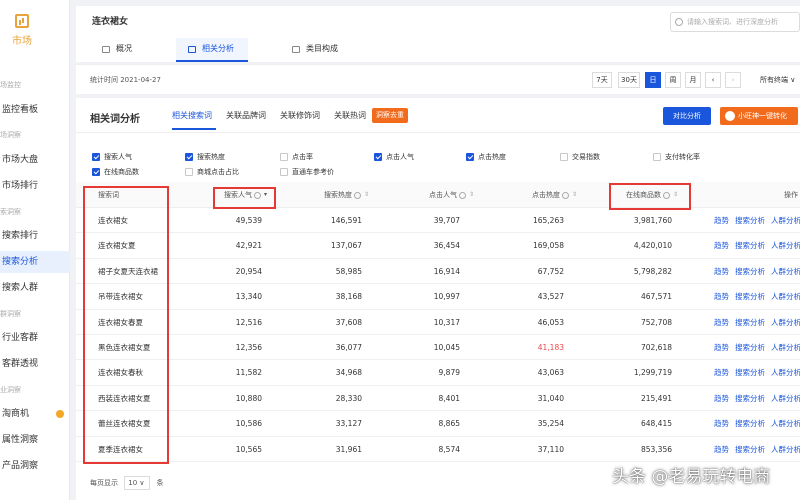 The image size is (800, 500). I want to click on column-label: 点击人气, so click(443, 195).